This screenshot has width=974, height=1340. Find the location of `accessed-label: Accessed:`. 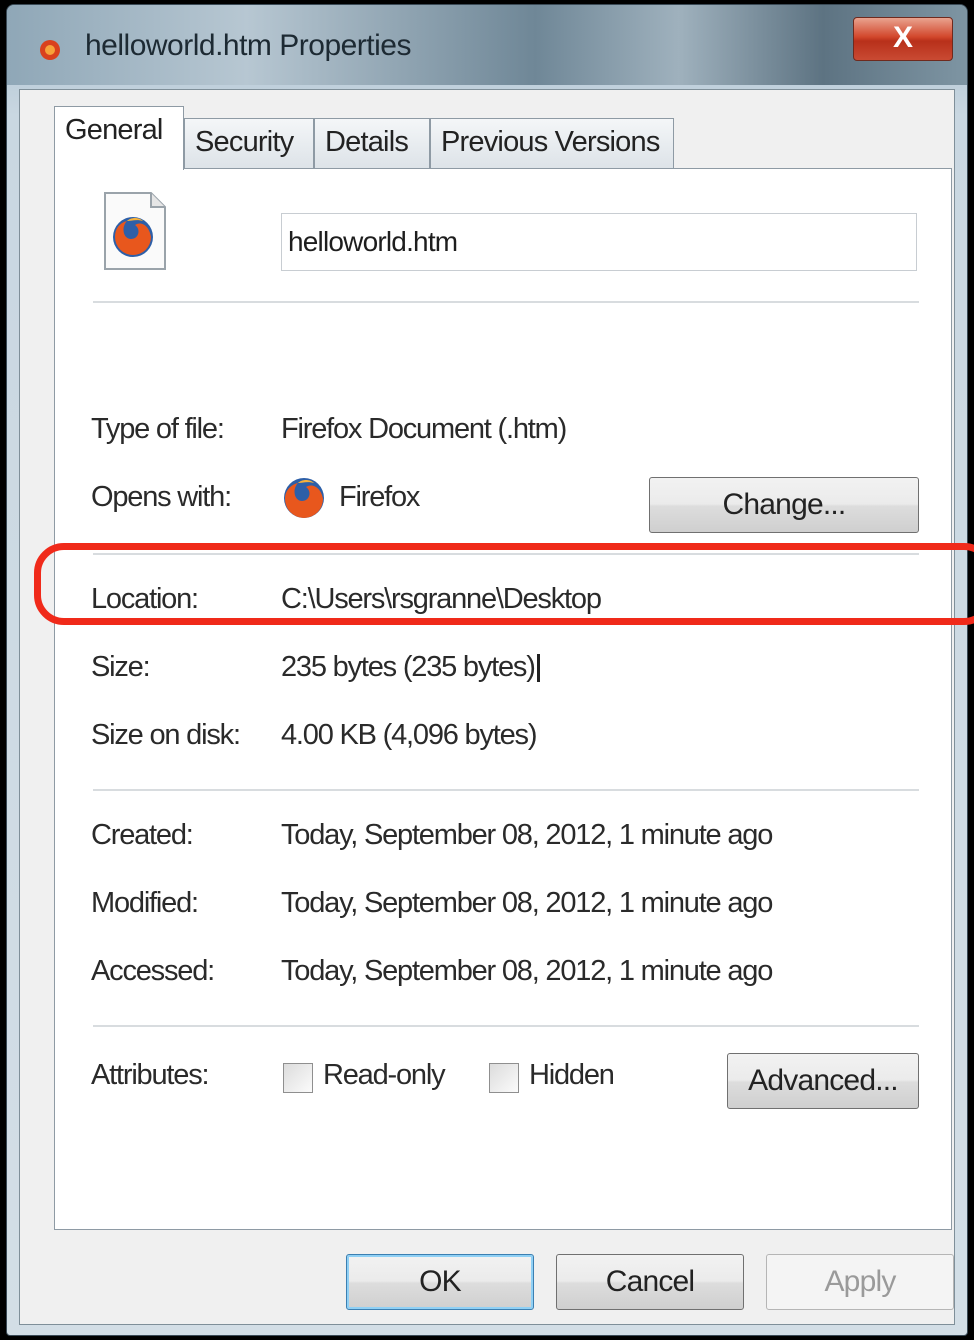

accessed-label: Accessed: is located at coordinates (153, 971).